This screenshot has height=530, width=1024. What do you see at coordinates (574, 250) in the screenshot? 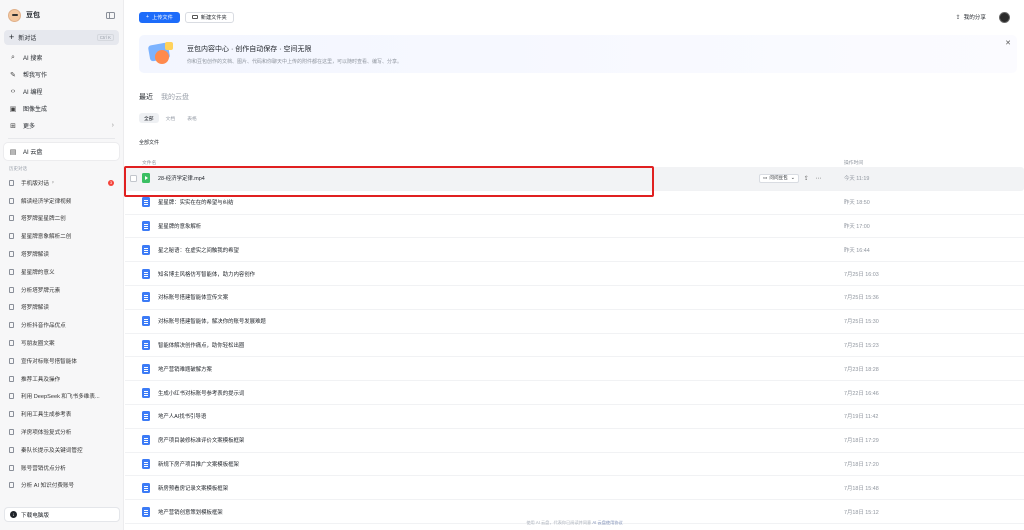
I see `table-row: 星之秘语：在虚实之间触我的希望 昨天 16:44` at bounding box center [574, 250].